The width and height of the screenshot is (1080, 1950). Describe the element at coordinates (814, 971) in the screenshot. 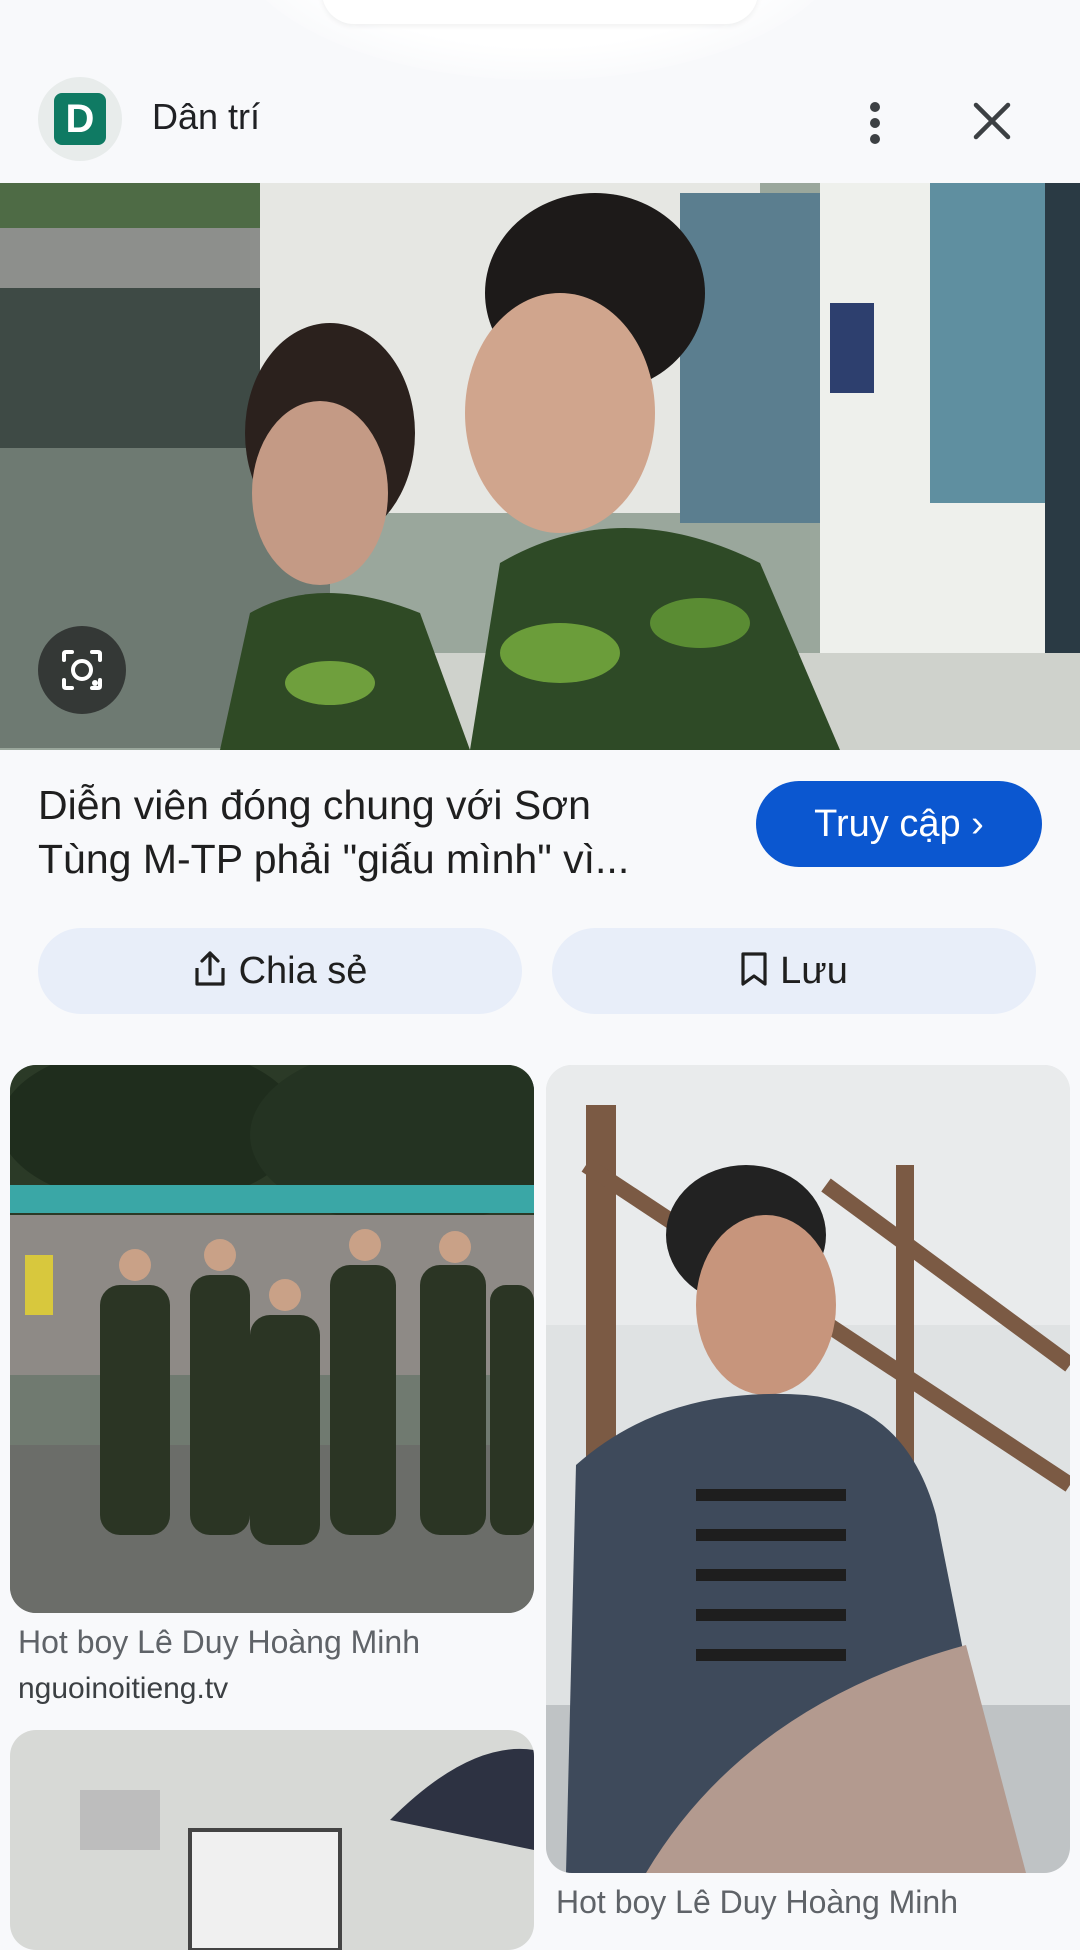

I see `save-label: Lưu` at that location.